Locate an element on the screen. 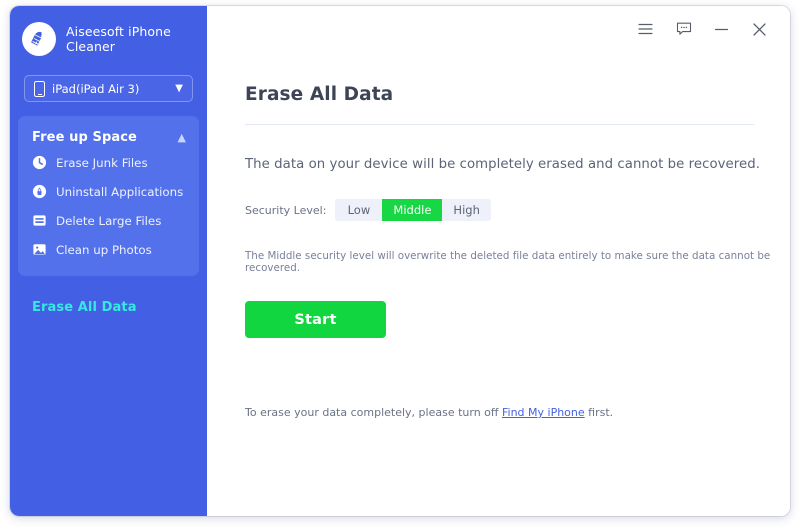 The width and height of the screenshot is (800, 530). sidebar-item-clean-up-photos: Clean up Photos is located at coordinates (108, 249).